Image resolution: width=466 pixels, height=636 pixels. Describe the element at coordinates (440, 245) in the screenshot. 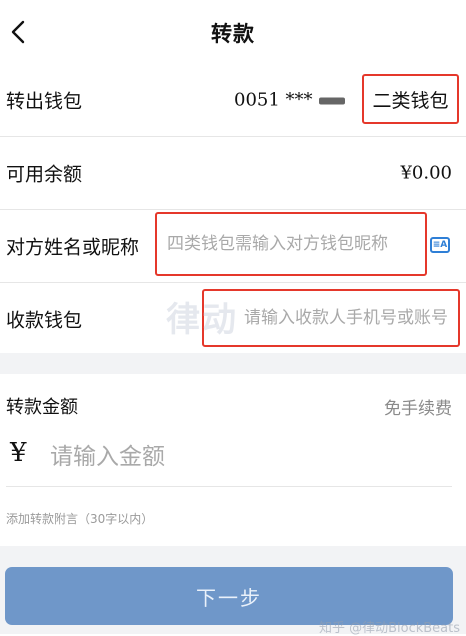

I see `contact-card-icon: ≡A` at that location.